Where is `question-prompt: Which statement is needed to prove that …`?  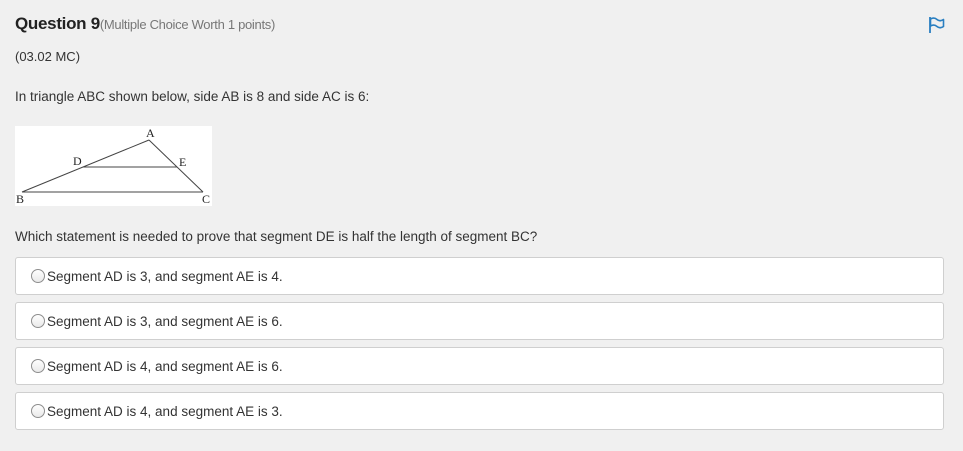
question-prompt: Which statement is needed to prove that … is located at coordinates (276, 236).